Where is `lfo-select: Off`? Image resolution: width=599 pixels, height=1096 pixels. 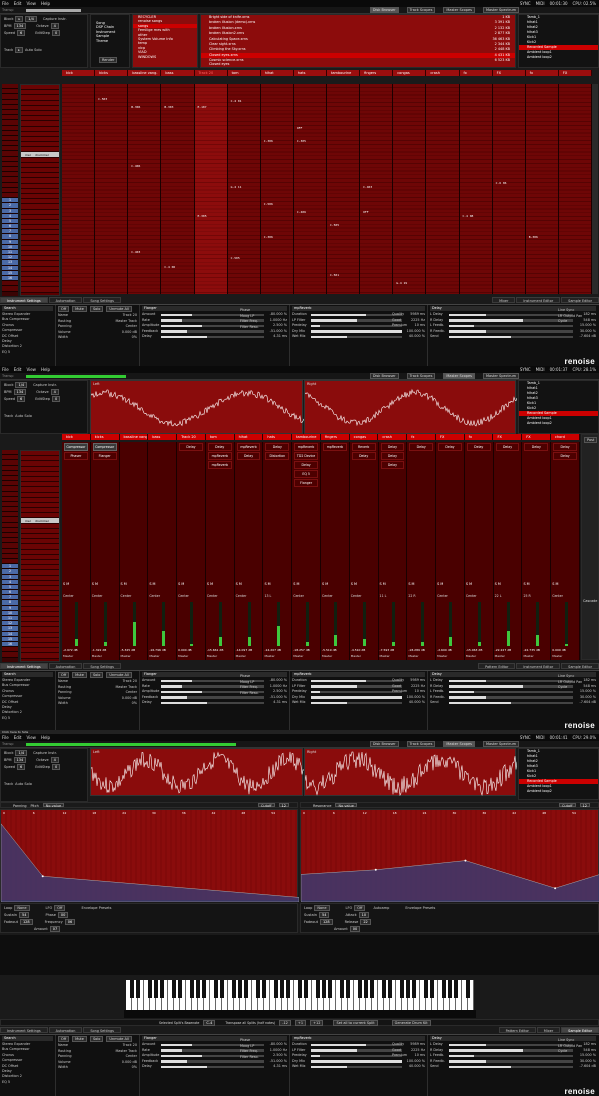 lfo-select: Off is located at coordinates (360, 907).